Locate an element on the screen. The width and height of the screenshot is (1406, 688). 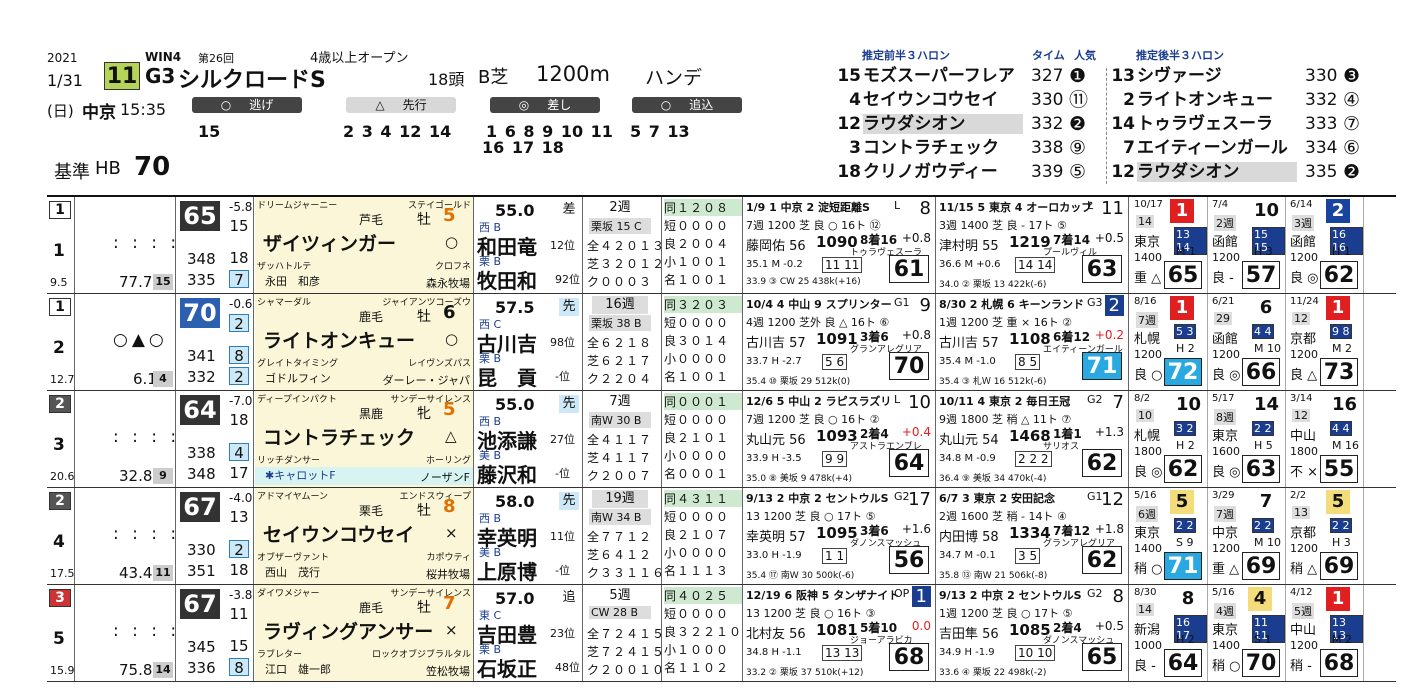
prediction-marks: : : : : is located at coordinates (147, 243).